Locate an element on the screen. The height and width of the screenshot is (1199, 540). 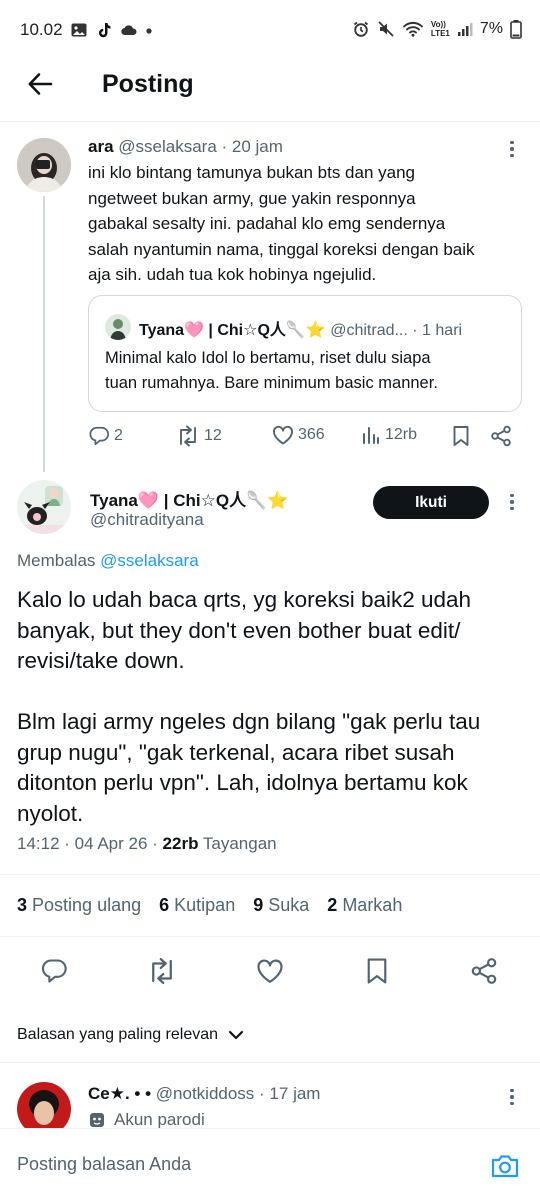
cloud-icon is located at coordinates (129, 30).